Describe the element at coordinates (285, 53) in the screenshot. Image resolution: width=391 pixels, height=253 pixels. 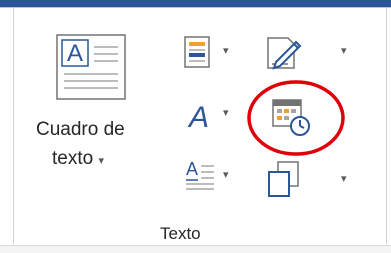
I see `signature-line-icon` at that location.